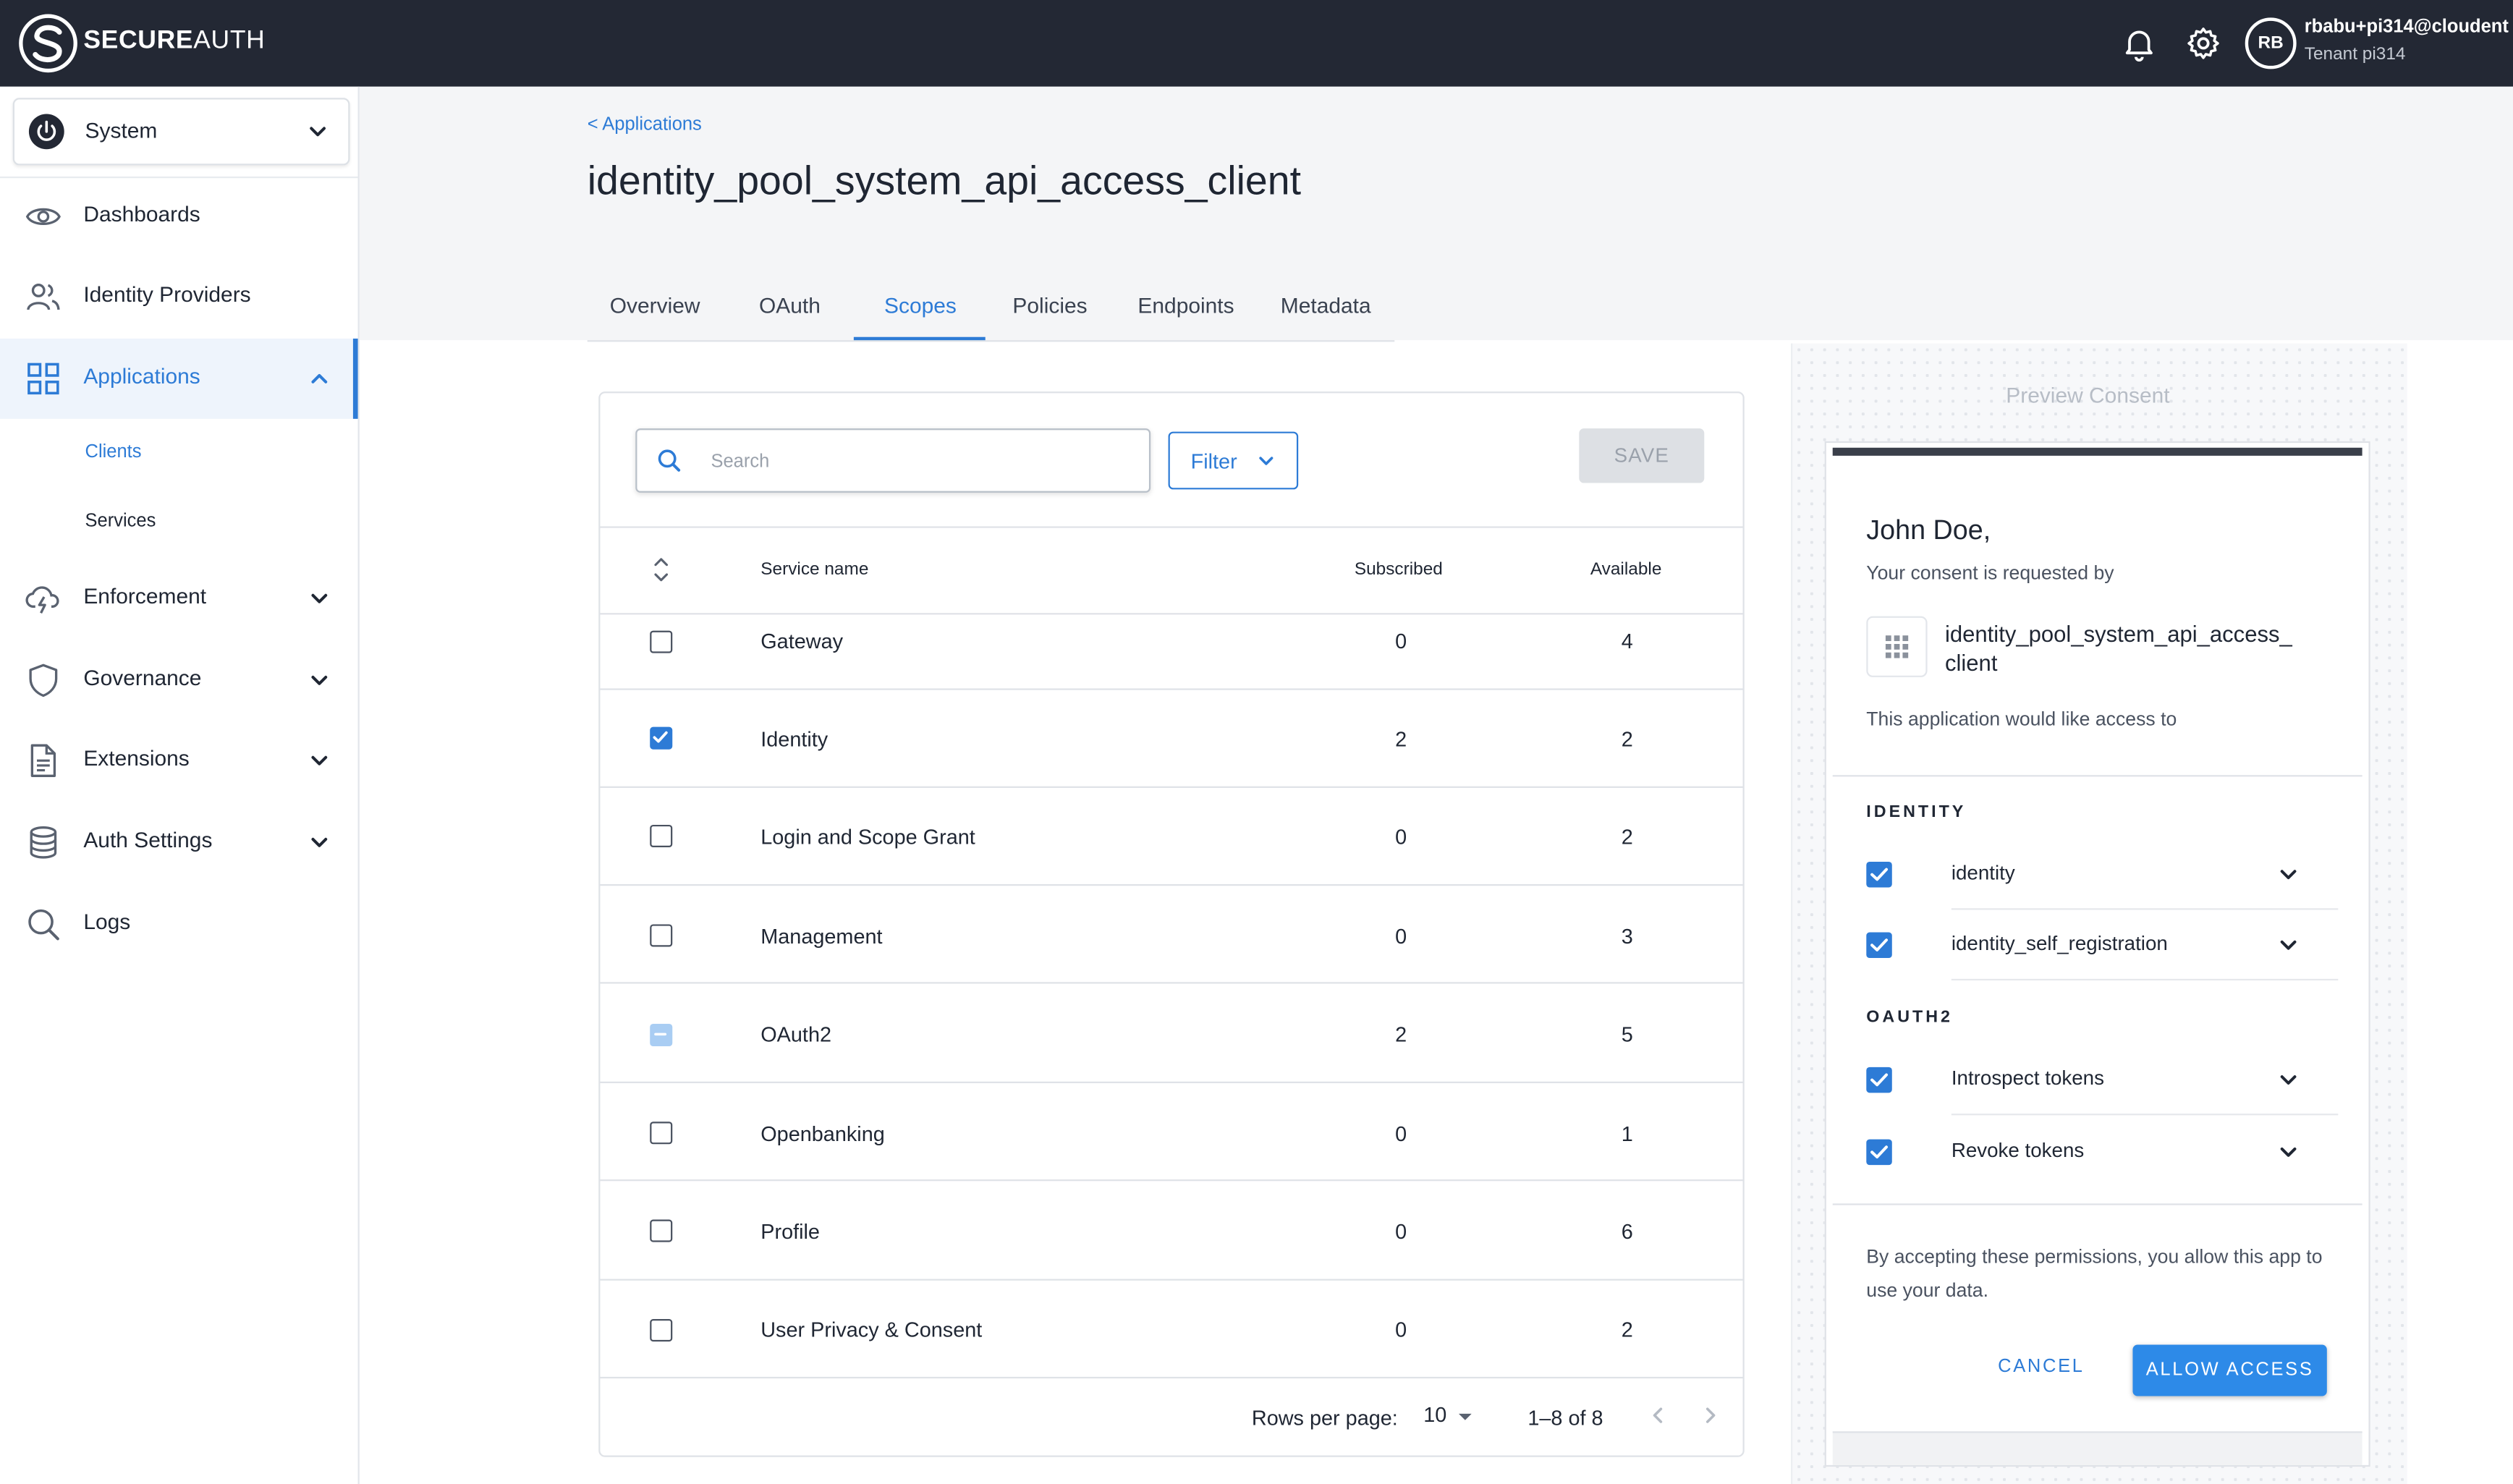 Image resolution: width=2513 pixels, height=1484 pixels. Describe the element at coordinates (920, 306) in the screenshot. I see `tab-scopes: Scopes` at that location.